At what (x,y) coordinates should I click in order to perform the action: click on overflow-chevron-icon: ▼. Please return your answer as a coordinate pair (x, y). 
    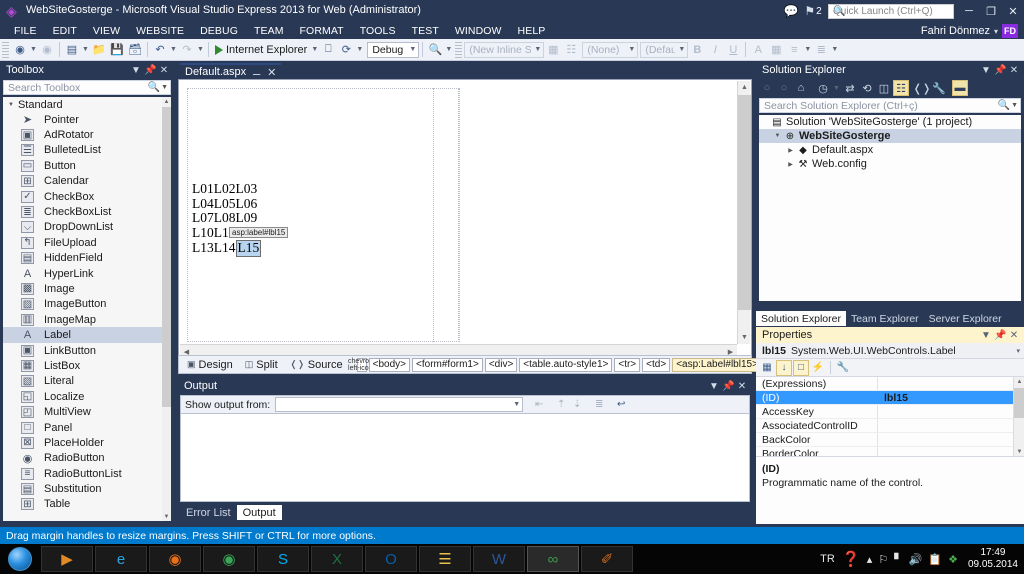
    Looking at the image, I should click on (448, 50).